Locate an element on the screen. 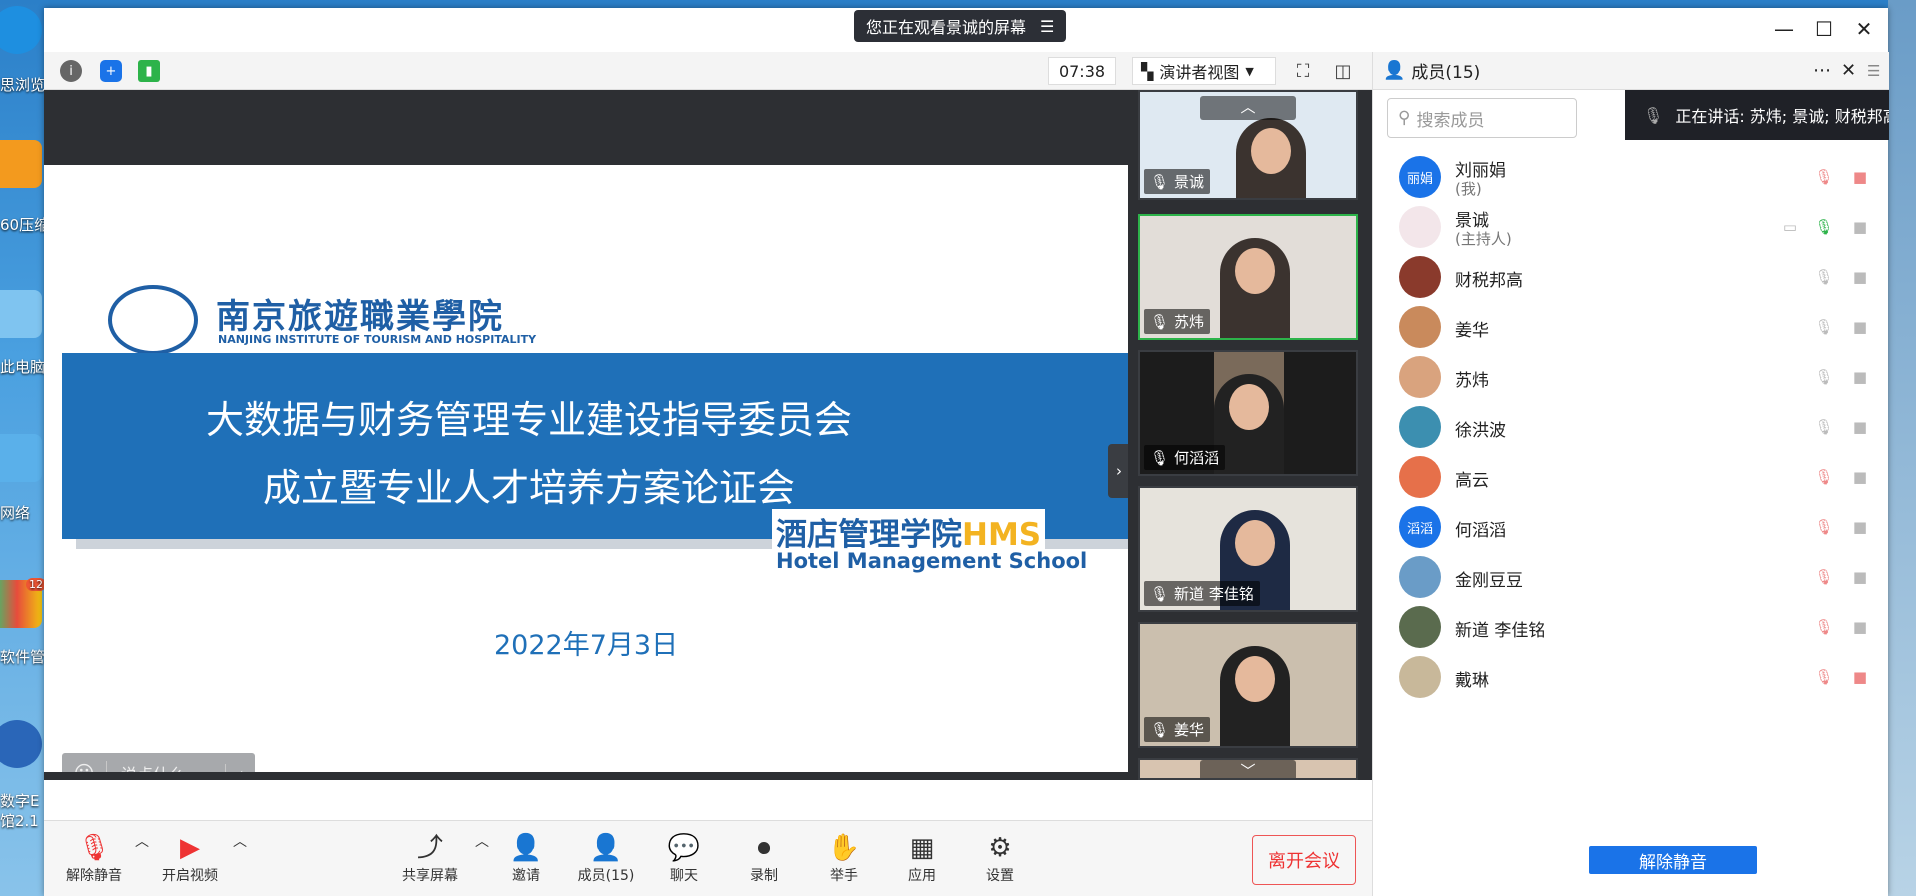  zip-desktop-icon is located at coordinates (21, 164).